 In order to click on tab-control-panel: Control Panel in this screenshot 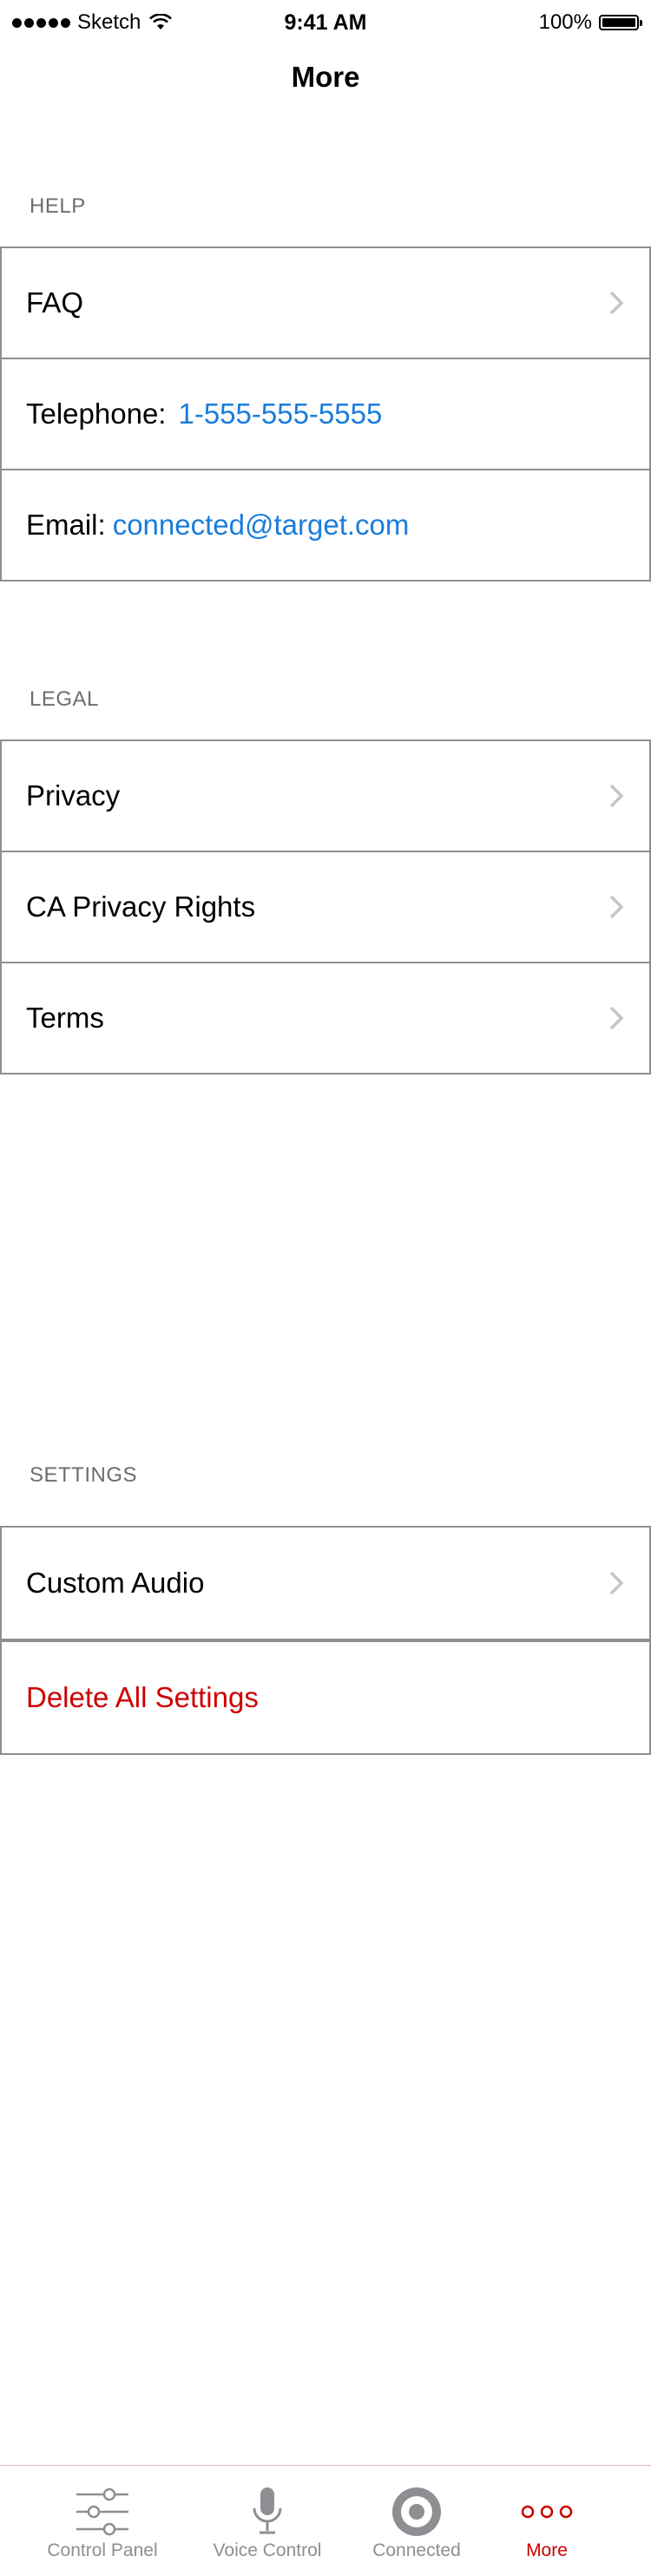, I will do `click(102, 2521)`.